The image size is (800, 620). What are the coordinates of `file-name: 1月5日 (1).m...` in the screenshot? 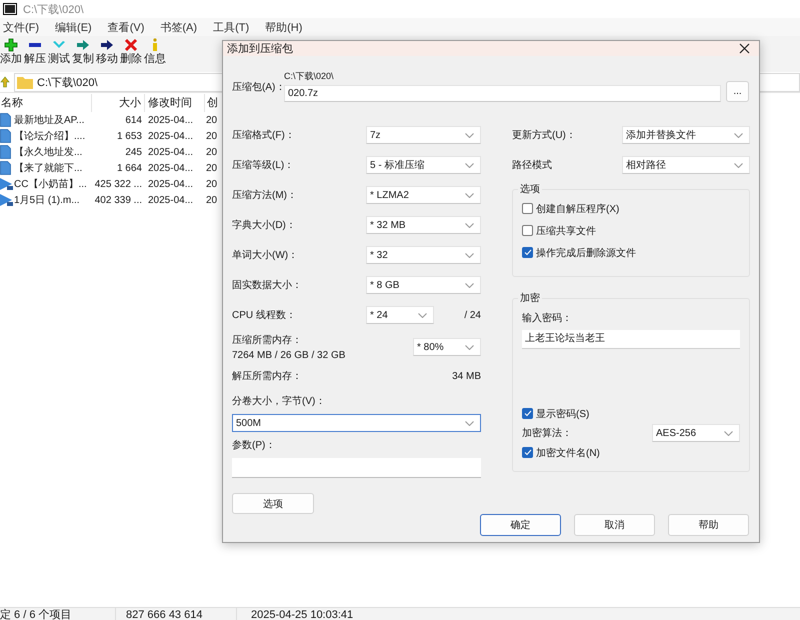 It's located at (53, 200).